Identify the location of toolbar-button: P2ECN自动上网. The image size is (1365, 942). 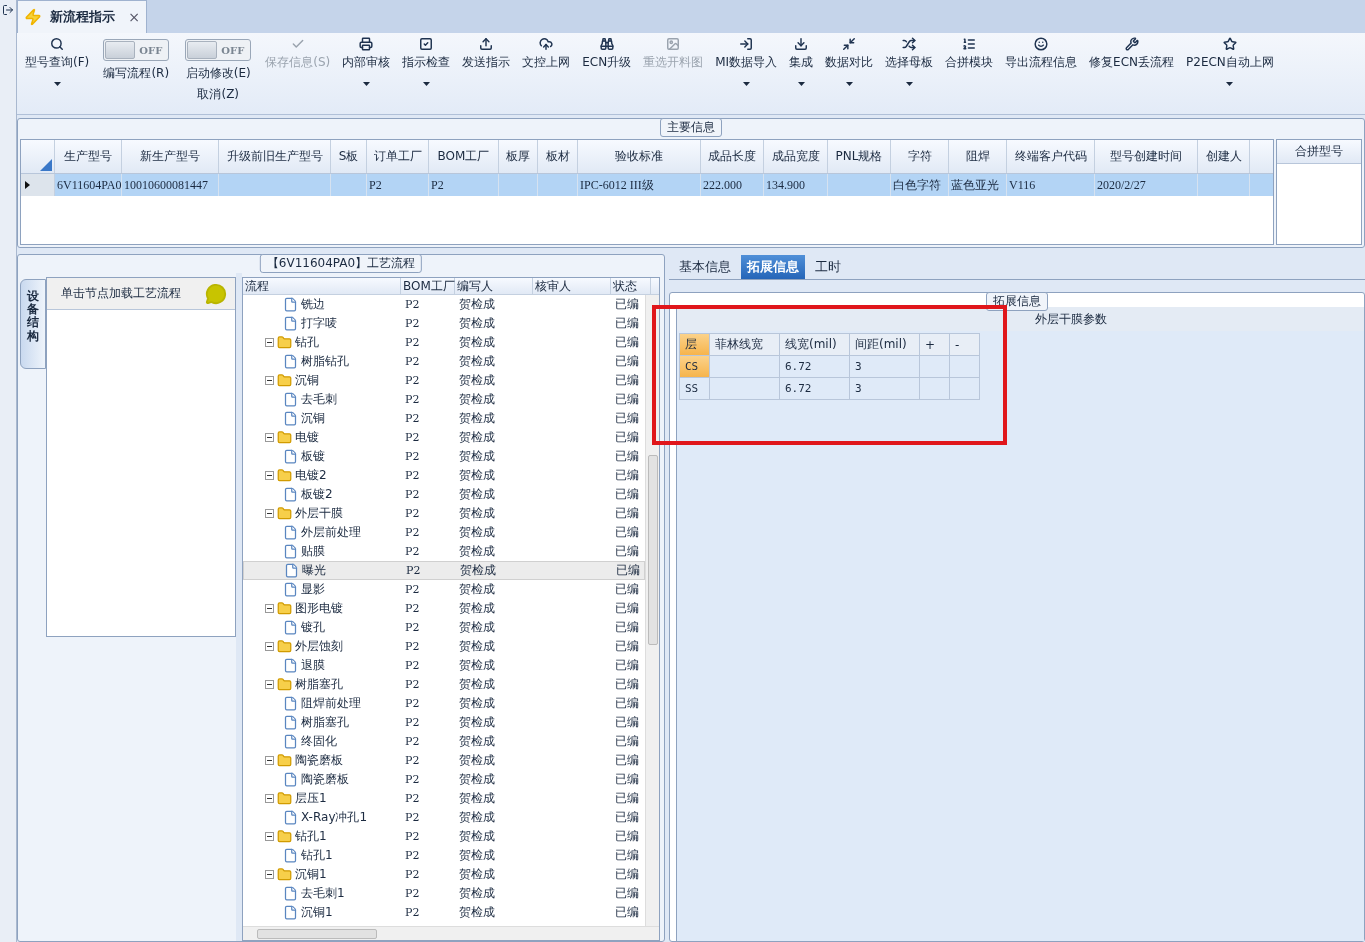
(1230, 61).